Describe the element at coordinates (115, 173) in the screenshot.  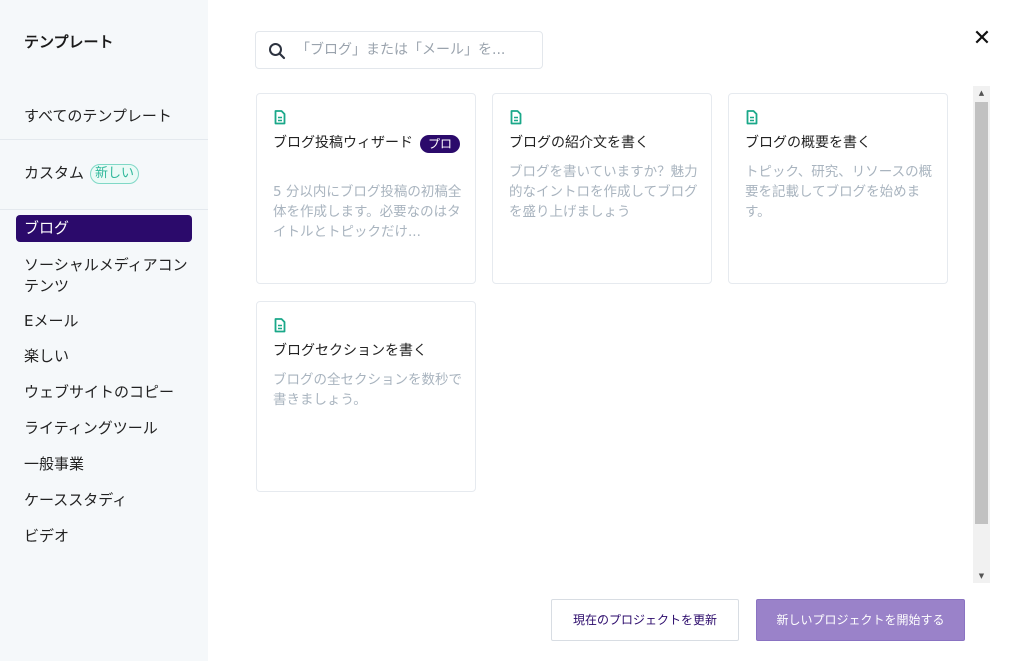
I see `new-badge: 新しい` at that location.